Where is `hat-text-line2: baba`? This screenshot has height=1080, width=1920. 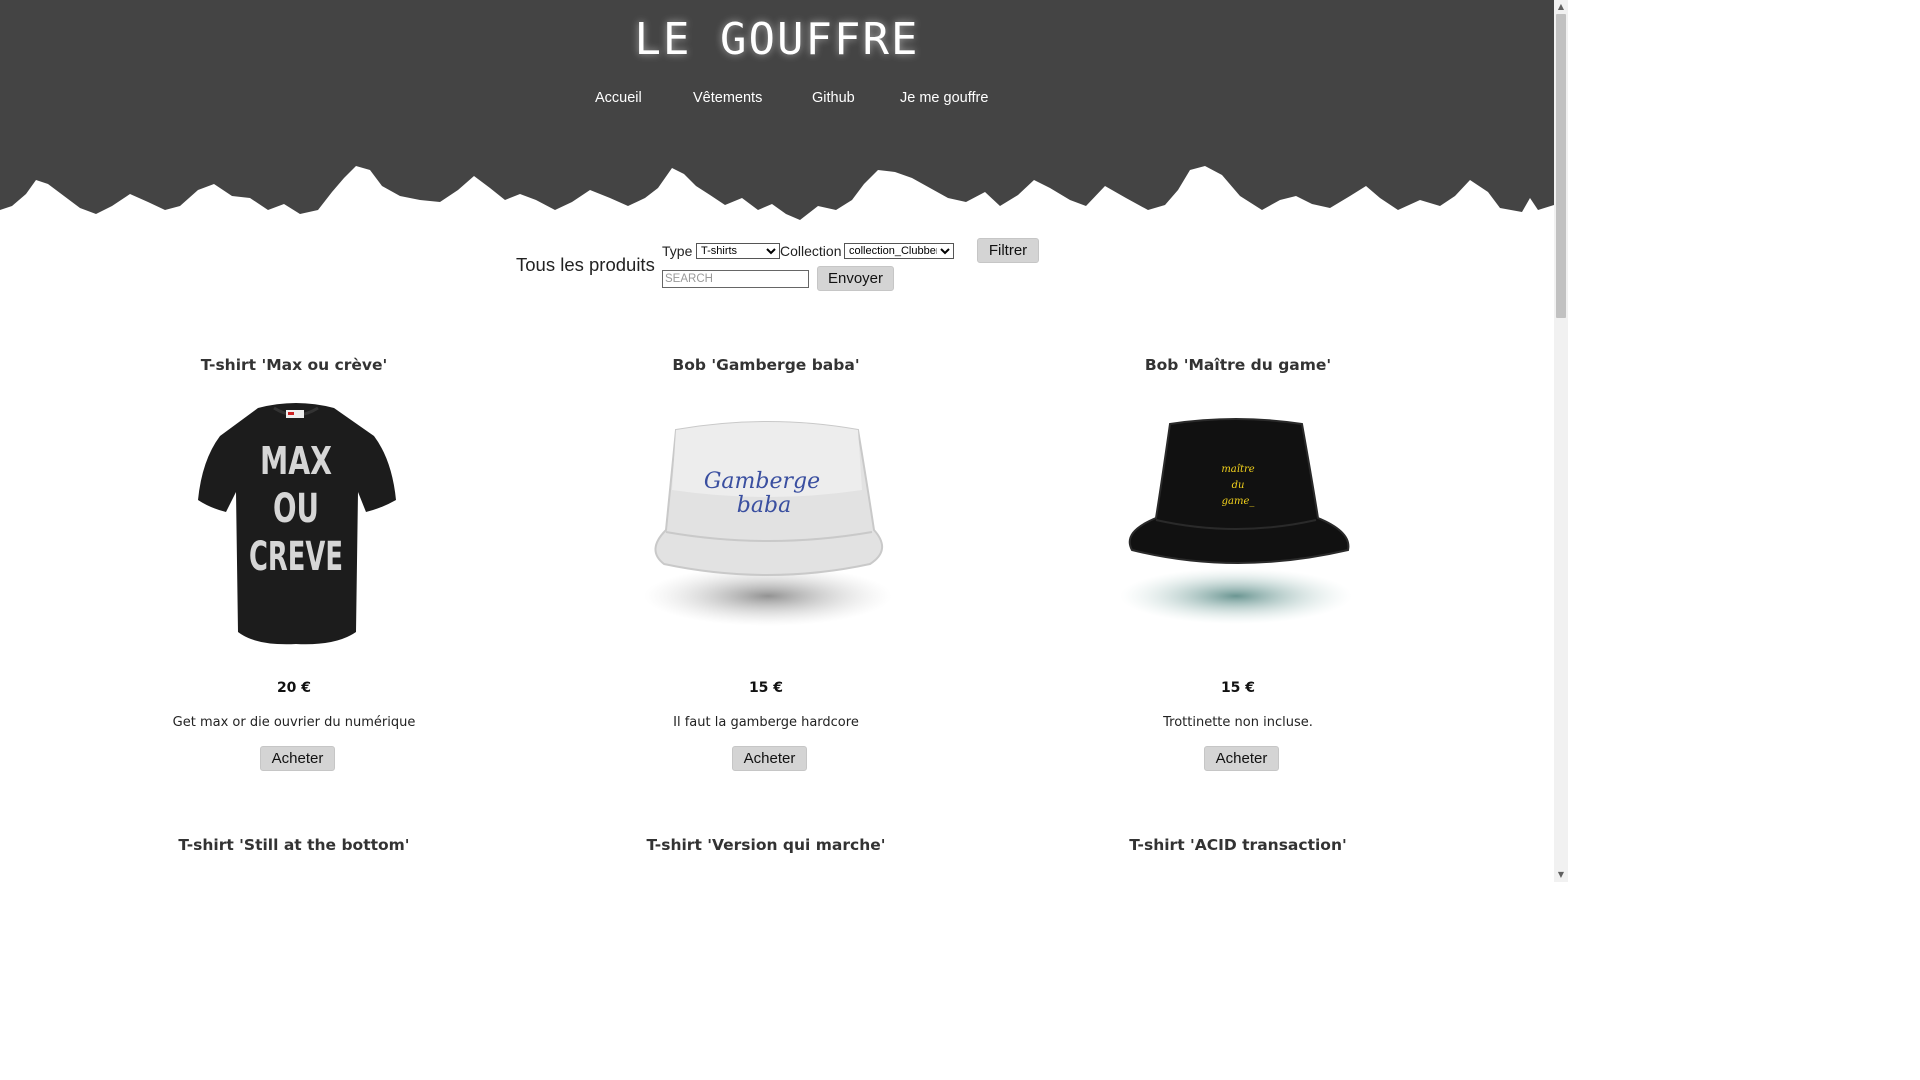 hat-text-line2: baba is located at coordinates (764, 505).